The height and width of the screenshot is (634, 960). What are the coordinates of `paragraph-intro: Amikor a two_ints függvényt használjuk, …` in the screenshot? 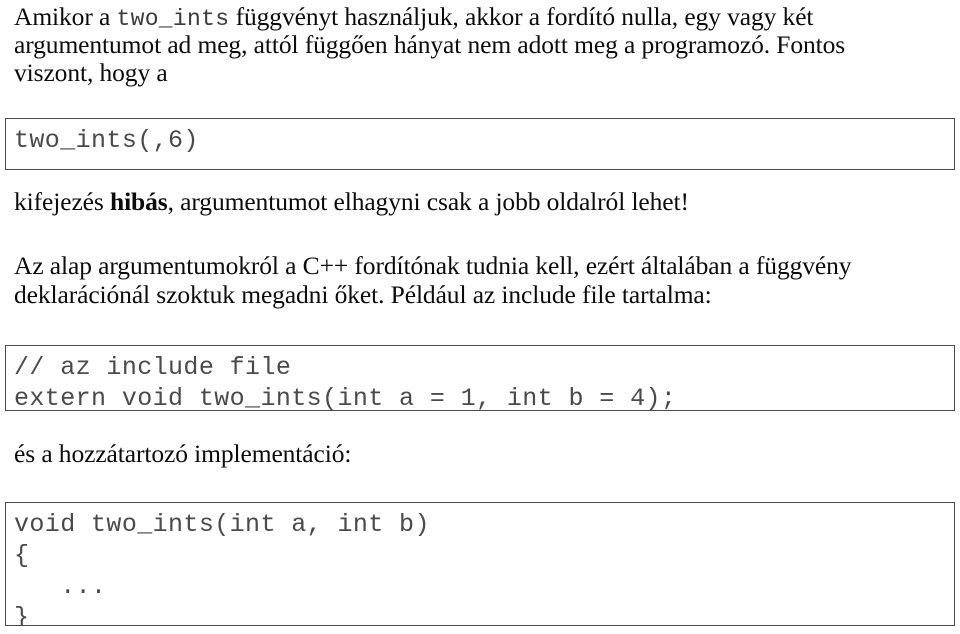 It's located at (480, 18).